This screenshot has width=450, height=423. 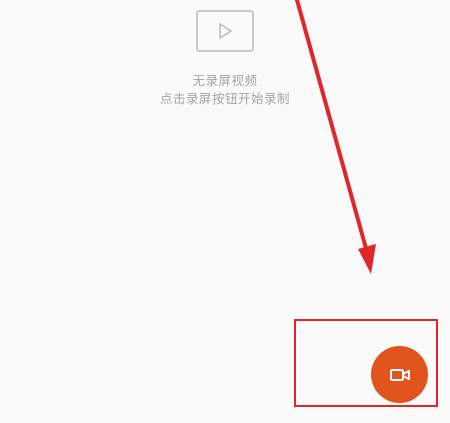 I want to click on video-camera-icon, so click(x=400, y=375).